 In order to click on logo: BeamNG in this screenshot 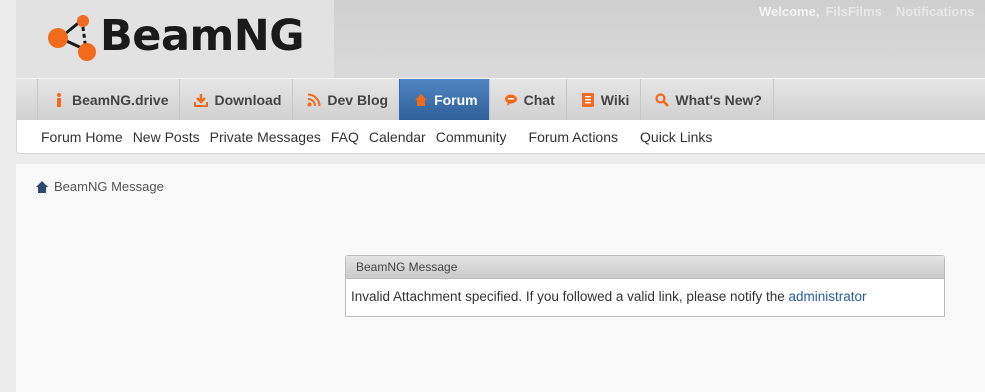, I will do `click(175, 39)`.